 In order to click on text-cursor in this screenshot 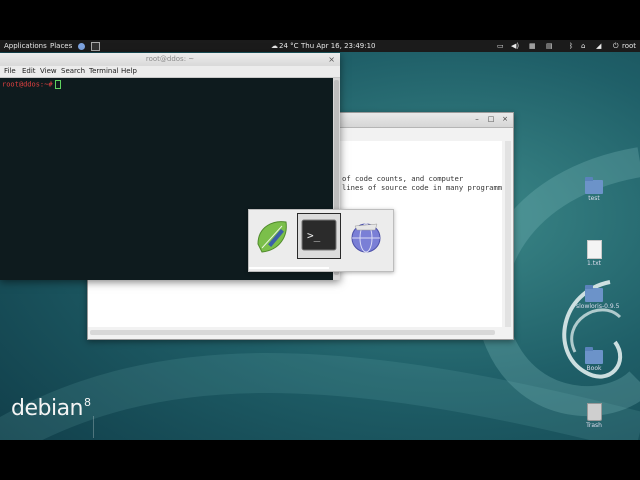, I will do `click(57, 84)`.